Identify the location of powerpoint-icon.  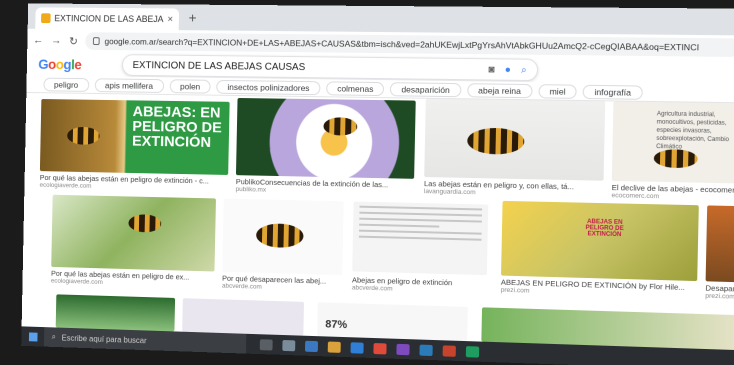
(449, 350).